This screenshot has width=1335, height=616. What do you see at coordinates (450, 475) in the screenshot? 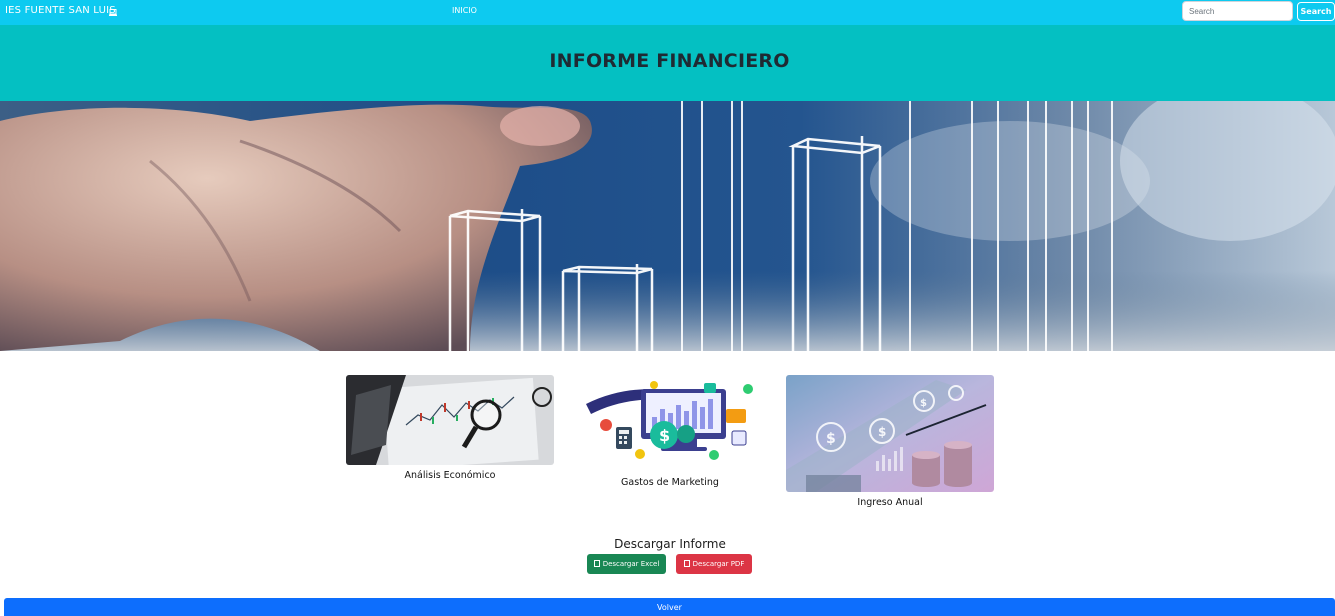
I see `card-label-analisis-economico: Análisis Económico` at bounding box center [450, 475].